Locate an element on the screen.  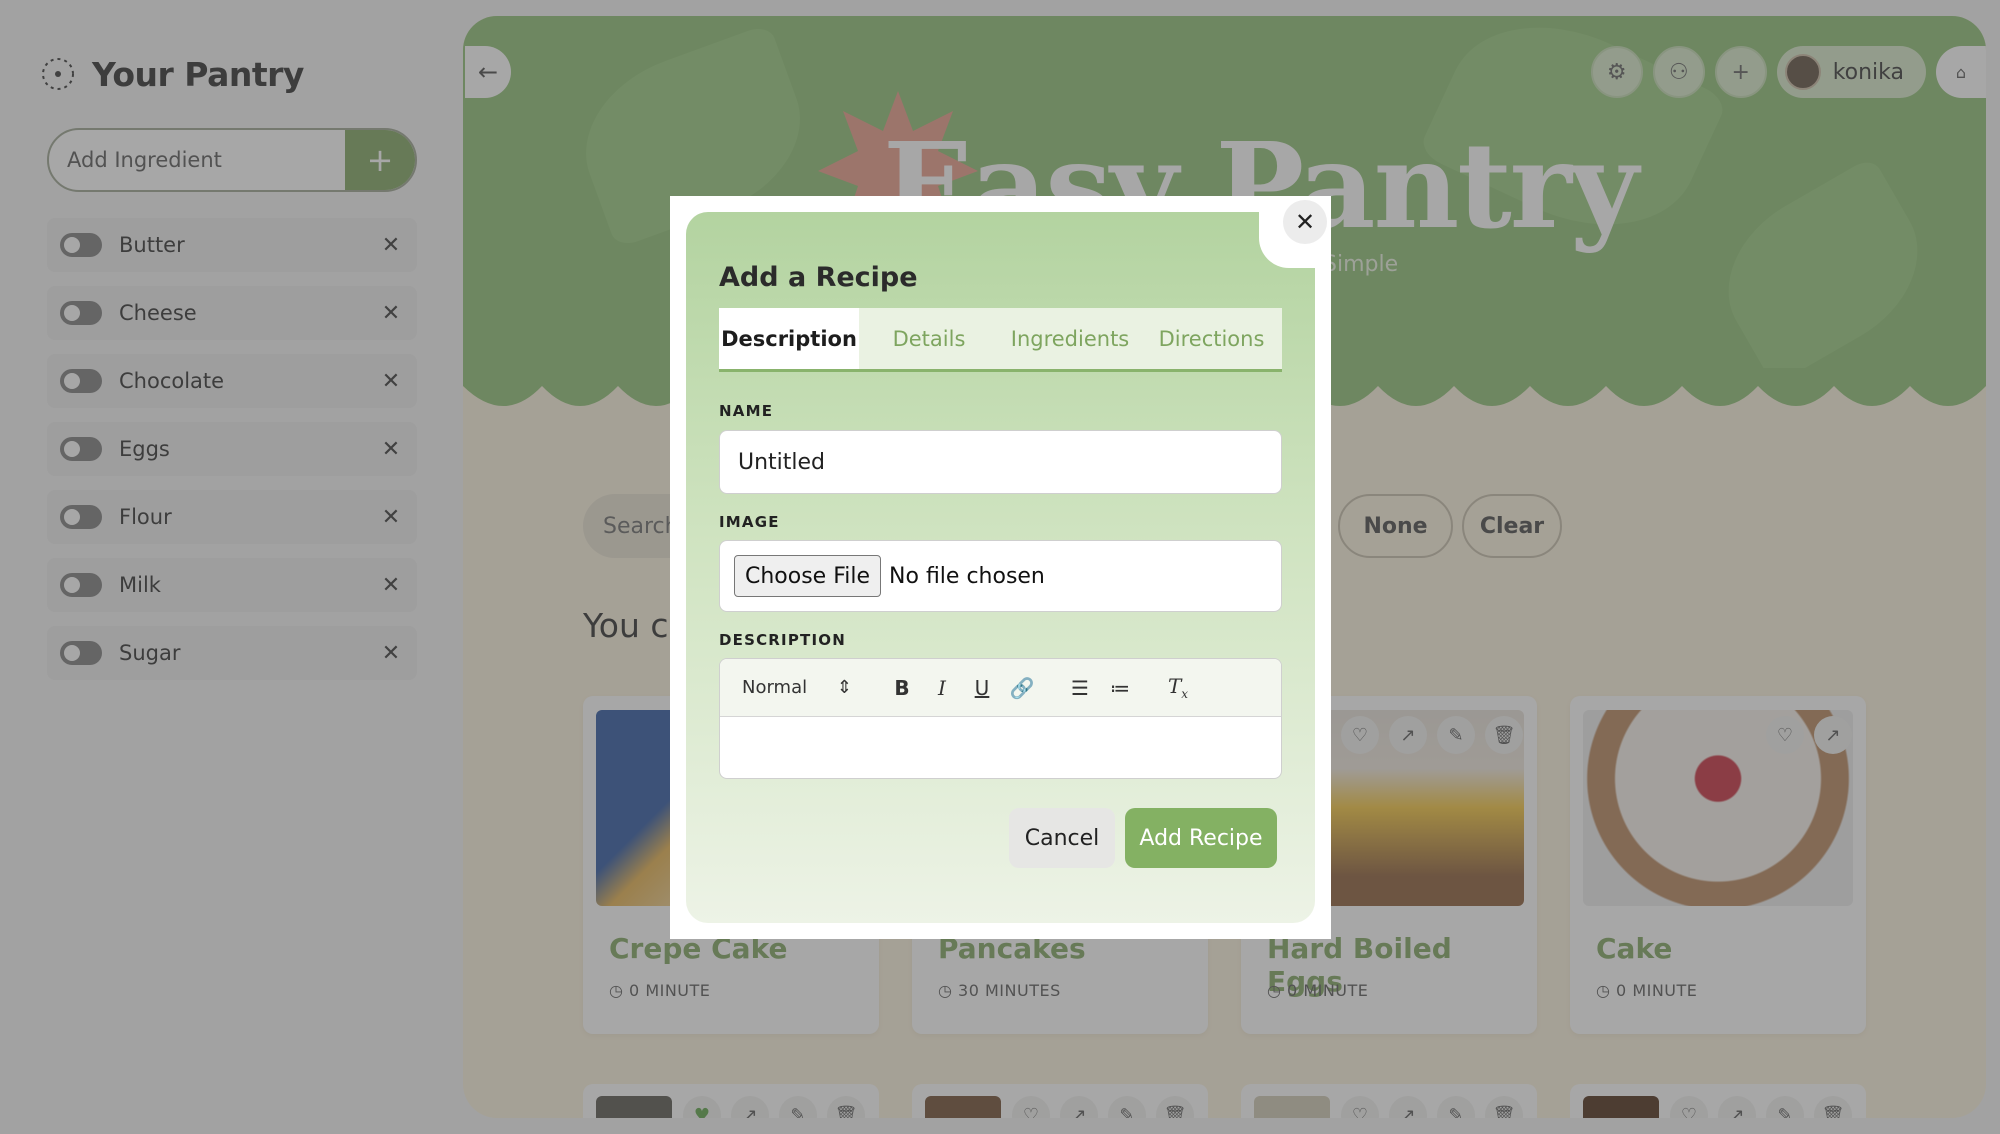
editor-toolbar: Normal ⇕ B I U 🔗 ☰ ≔ Tx is located at coordinates (1000, 688).